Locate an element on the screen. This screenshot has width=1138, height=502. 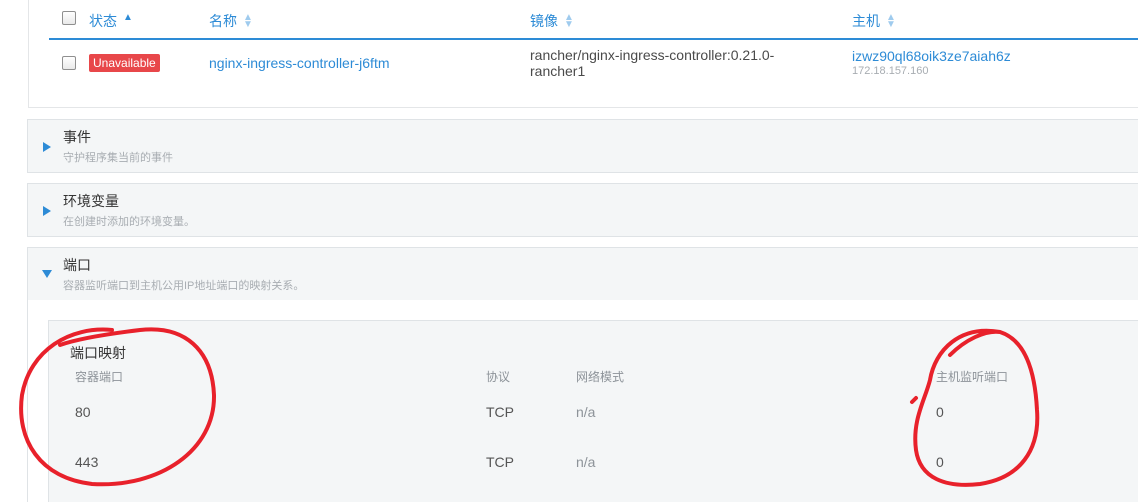
column-header-host-port: 主机监听端口 is located at coordinates (972, 377).